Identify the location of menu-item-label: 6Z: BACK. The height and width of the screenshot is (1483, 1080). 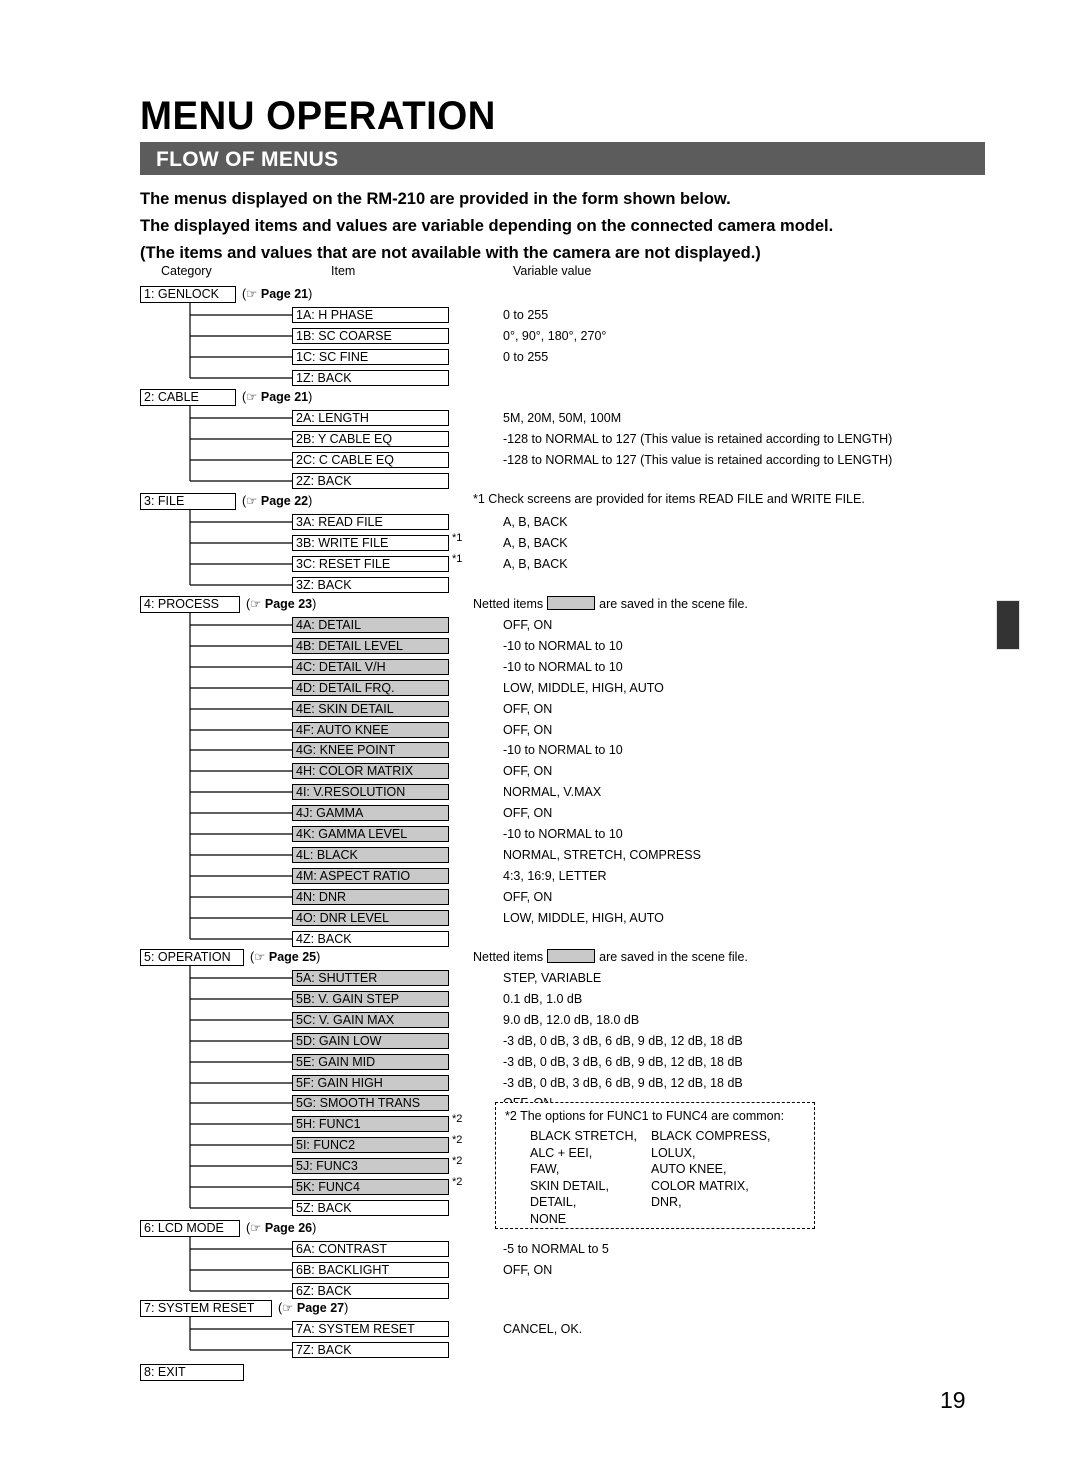
(324, 1291).